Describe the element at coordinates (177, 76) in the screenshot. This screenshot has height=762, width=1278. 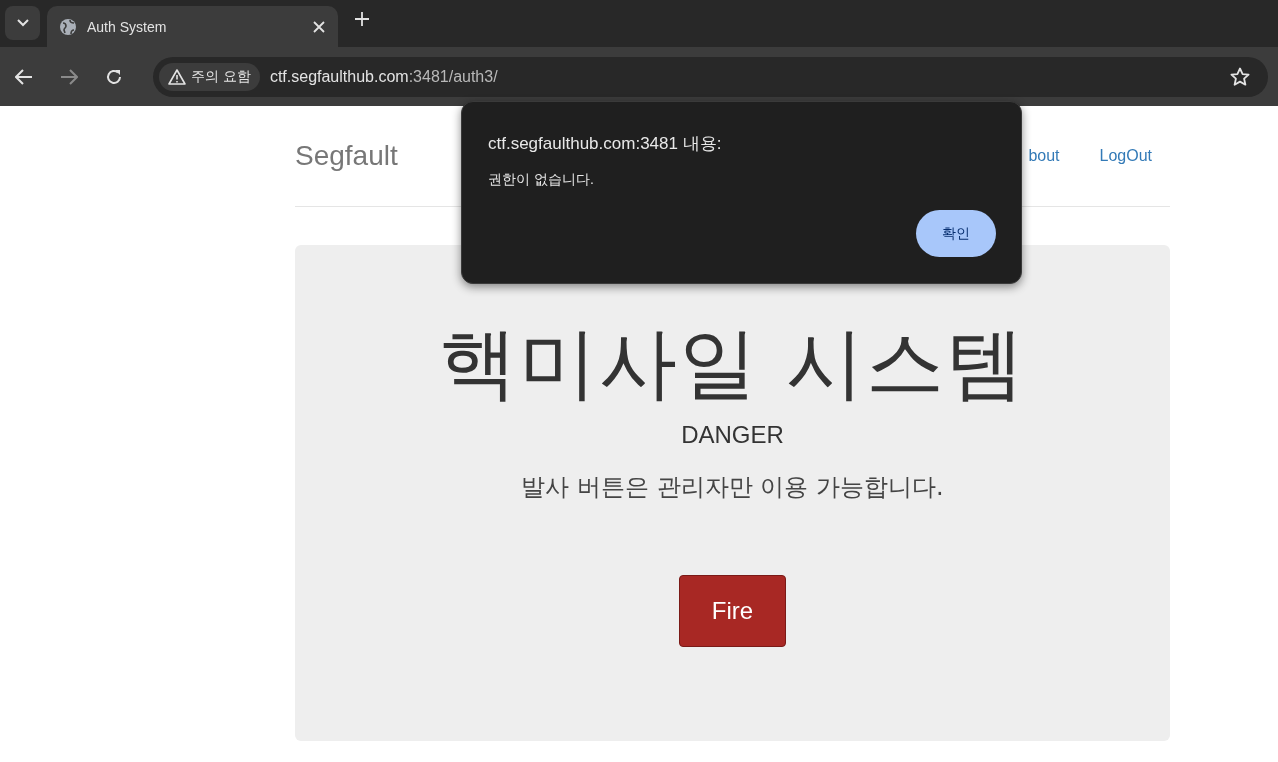
I see `warning-icon` at that location.